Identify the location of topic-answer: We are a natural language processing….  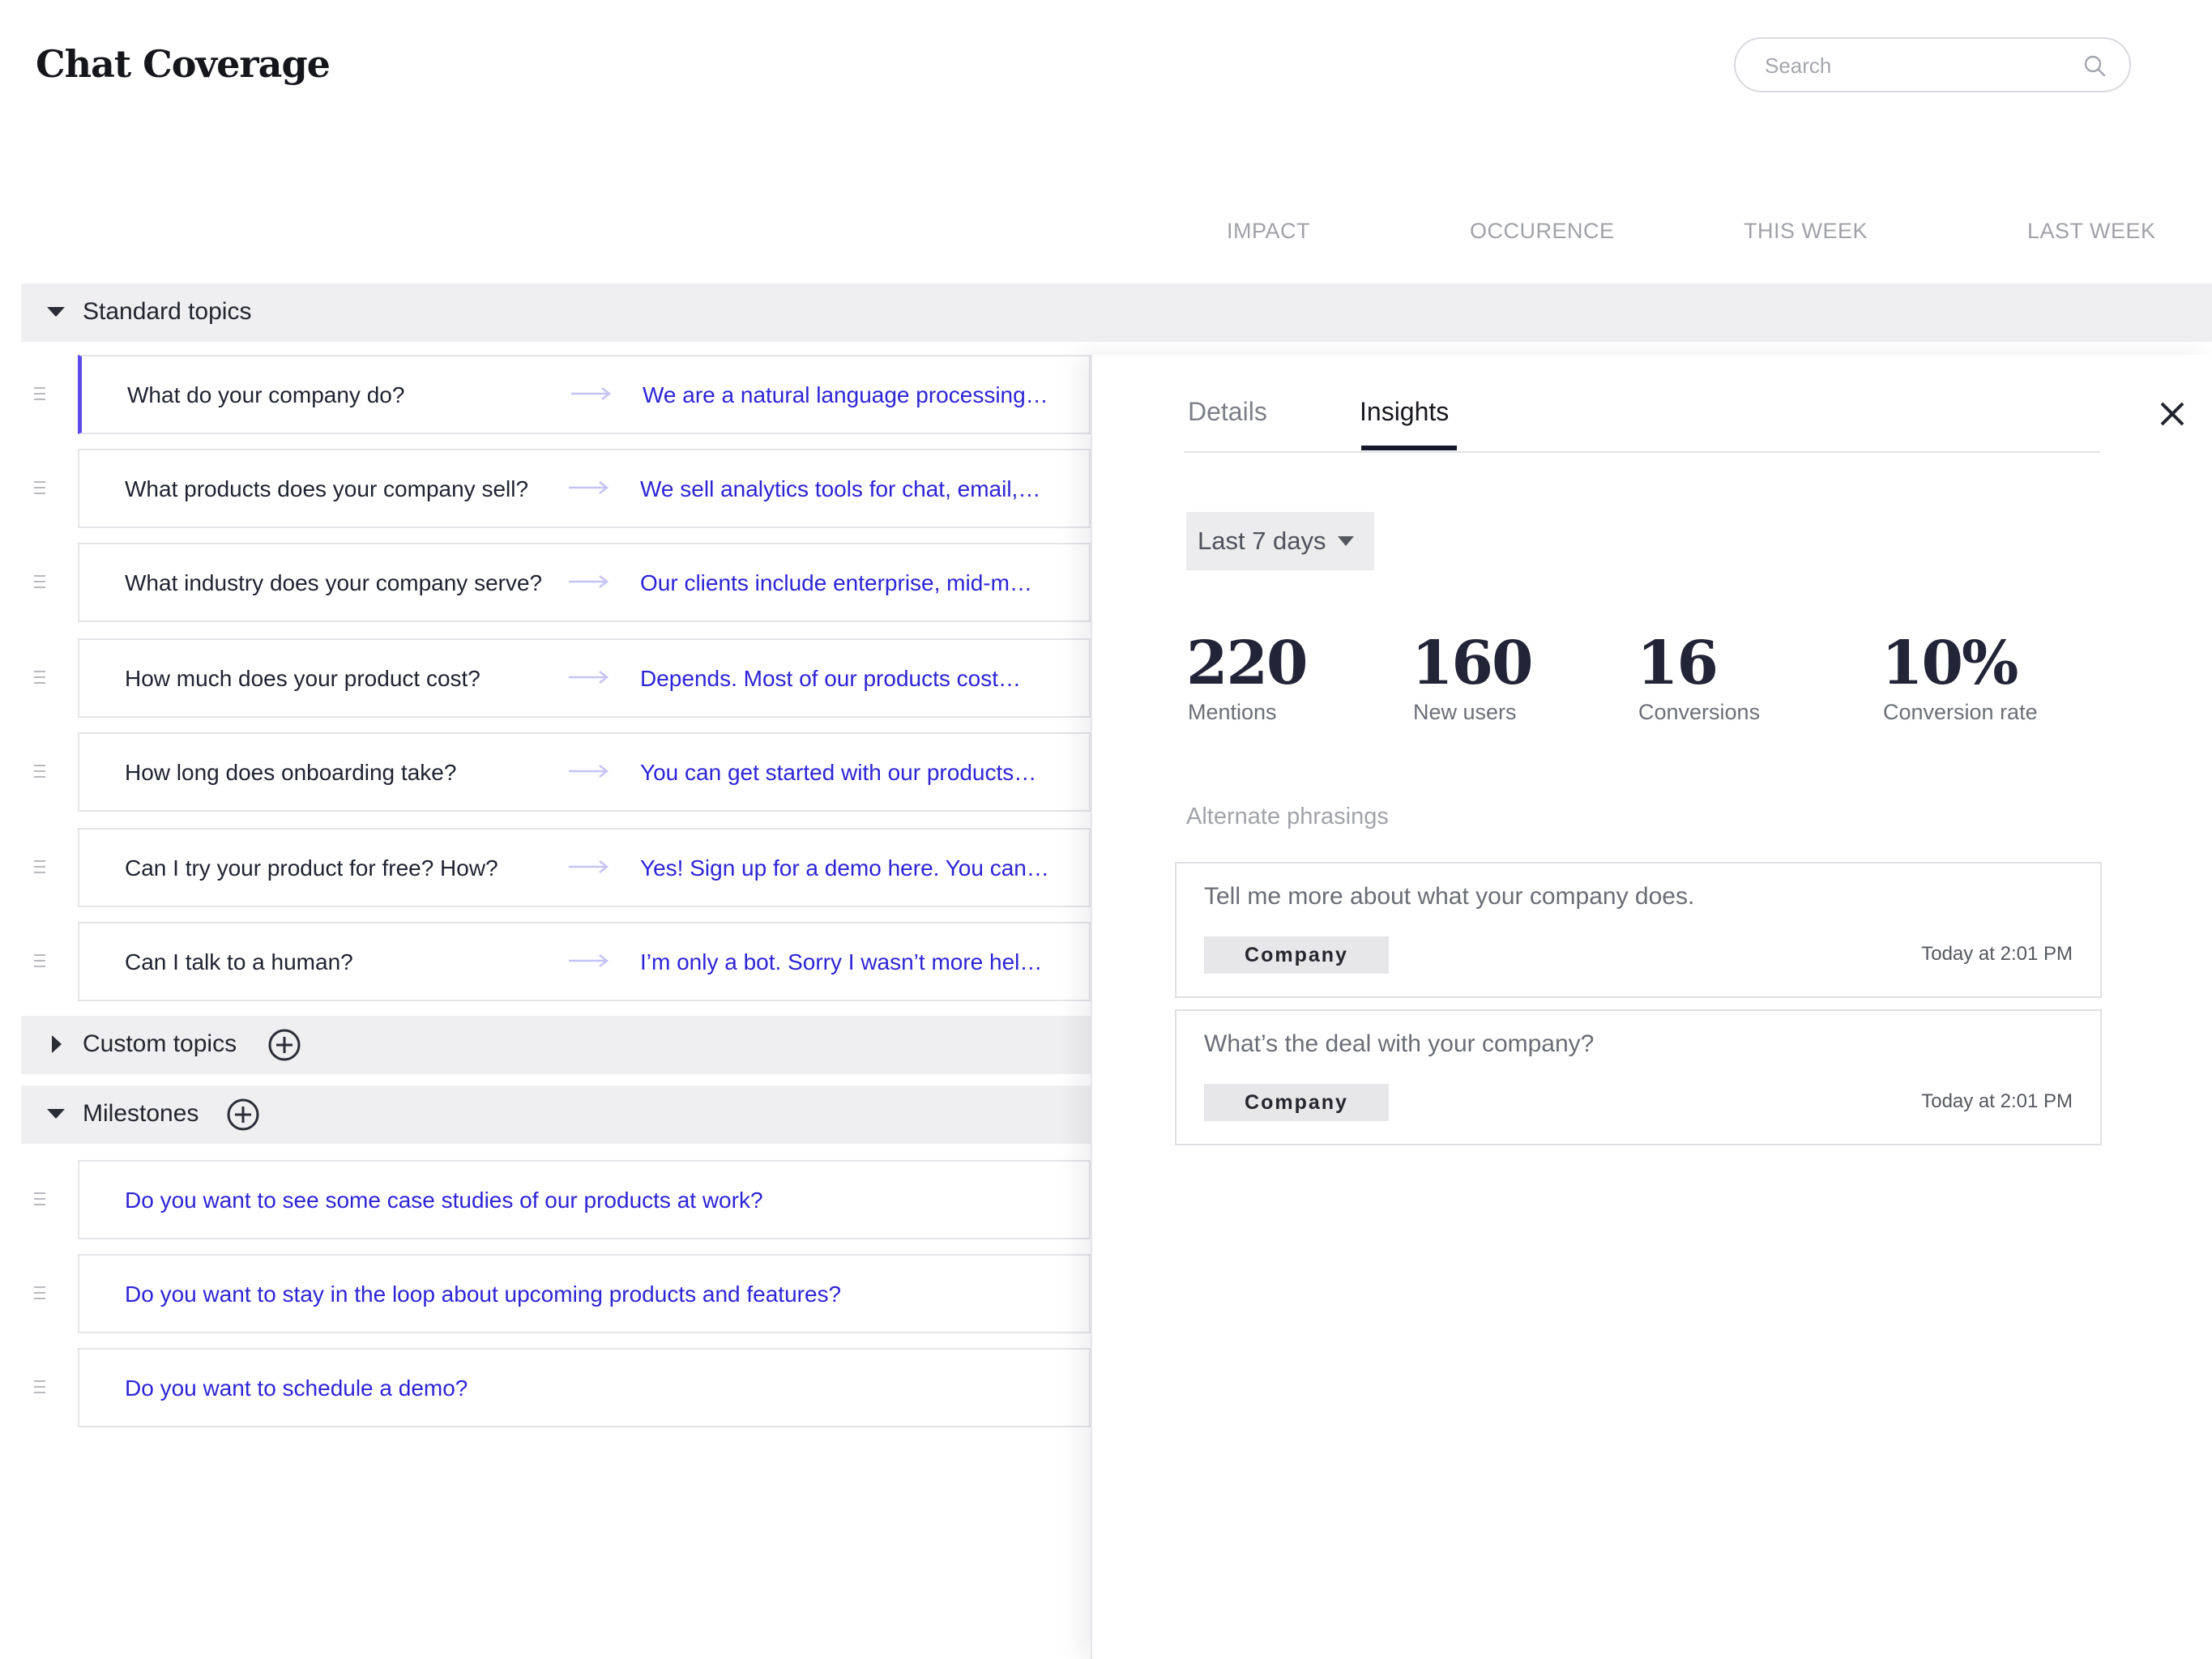
(845, 395).